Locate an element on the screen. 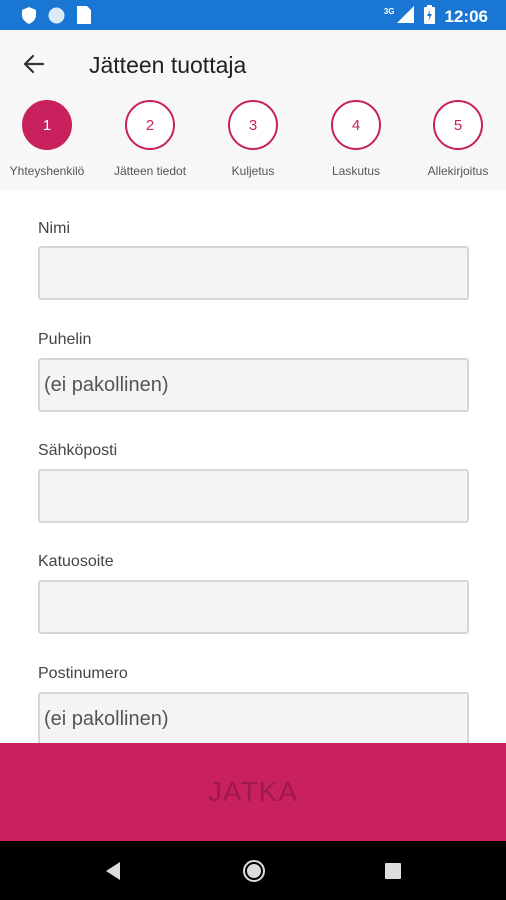 The width and height of the screenshot is (506, 900). navigation-bar is located at coordinates (253, 870).